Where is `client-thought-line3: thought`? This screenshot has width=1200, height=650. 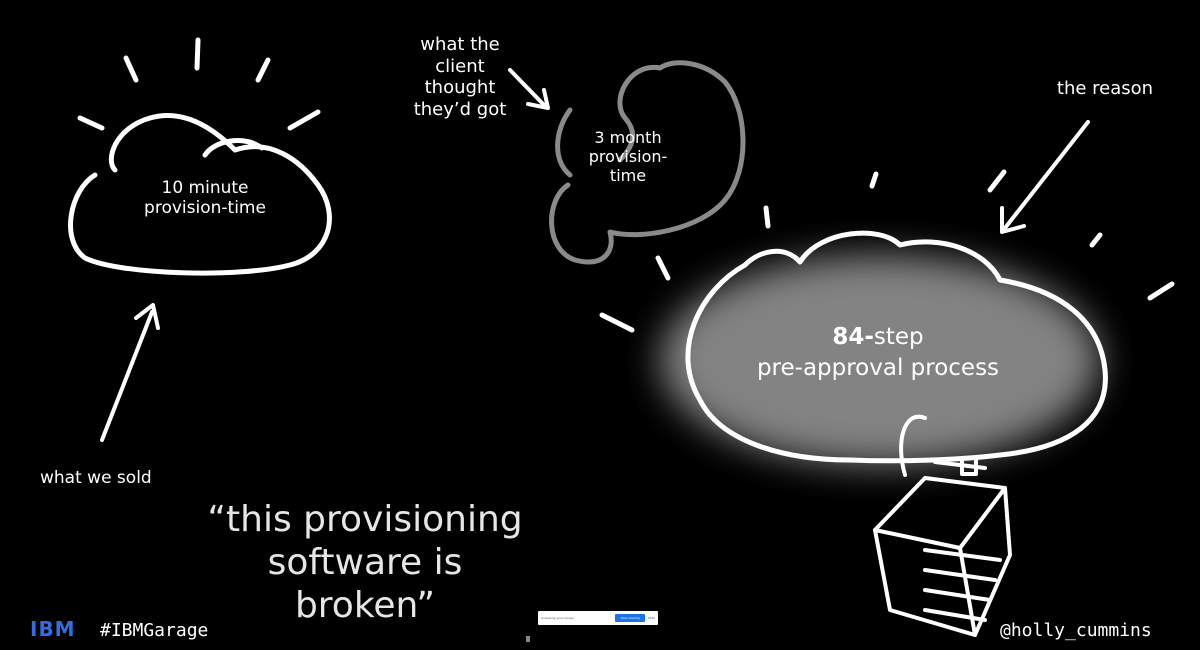
client-thought-line3: thought is located at coordinates (460, 88).